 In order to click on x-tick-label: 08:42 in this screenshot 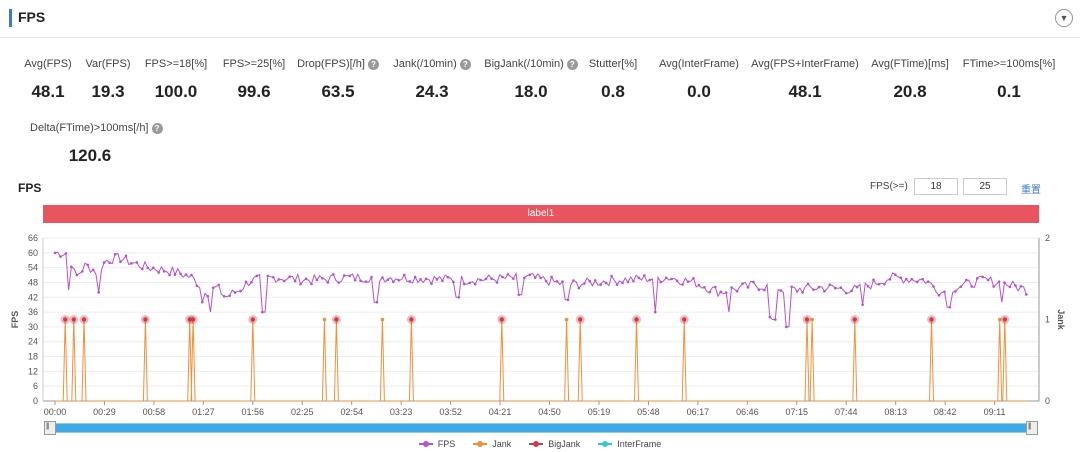, I will do `click(945, 412)`.